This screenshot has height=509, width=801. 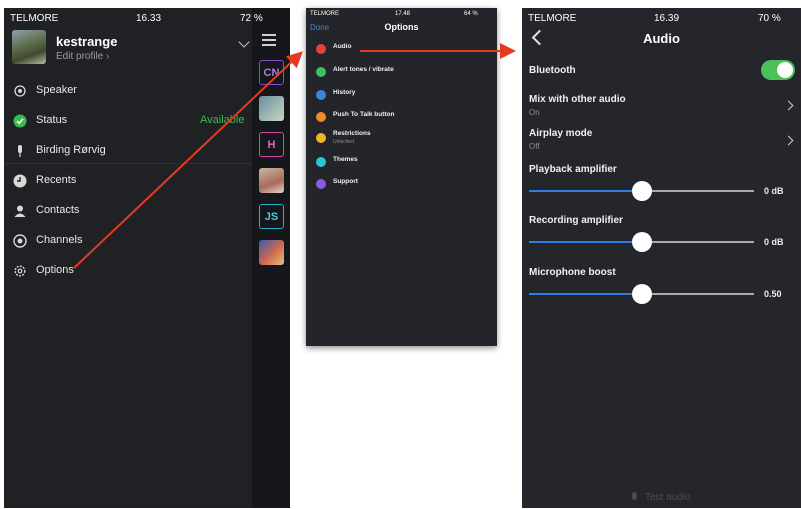 What do you see at coordinates (774, 242) in the screenshot?
I see `recording-amplifier-value: 0 dB` at bounding box center [774, 242].